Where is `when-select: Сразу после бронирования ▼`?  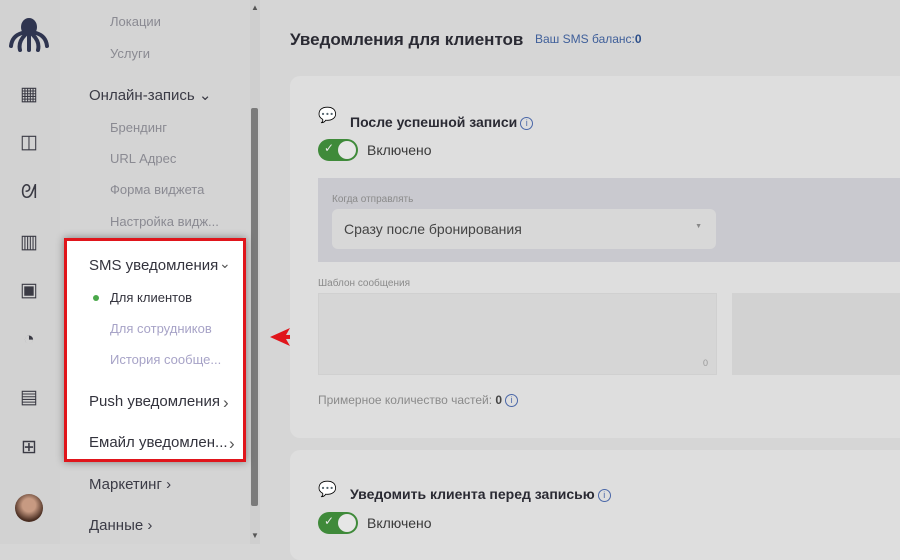 when-select: Сразу после бронирования ▼ is located at coordinates (524, 229).